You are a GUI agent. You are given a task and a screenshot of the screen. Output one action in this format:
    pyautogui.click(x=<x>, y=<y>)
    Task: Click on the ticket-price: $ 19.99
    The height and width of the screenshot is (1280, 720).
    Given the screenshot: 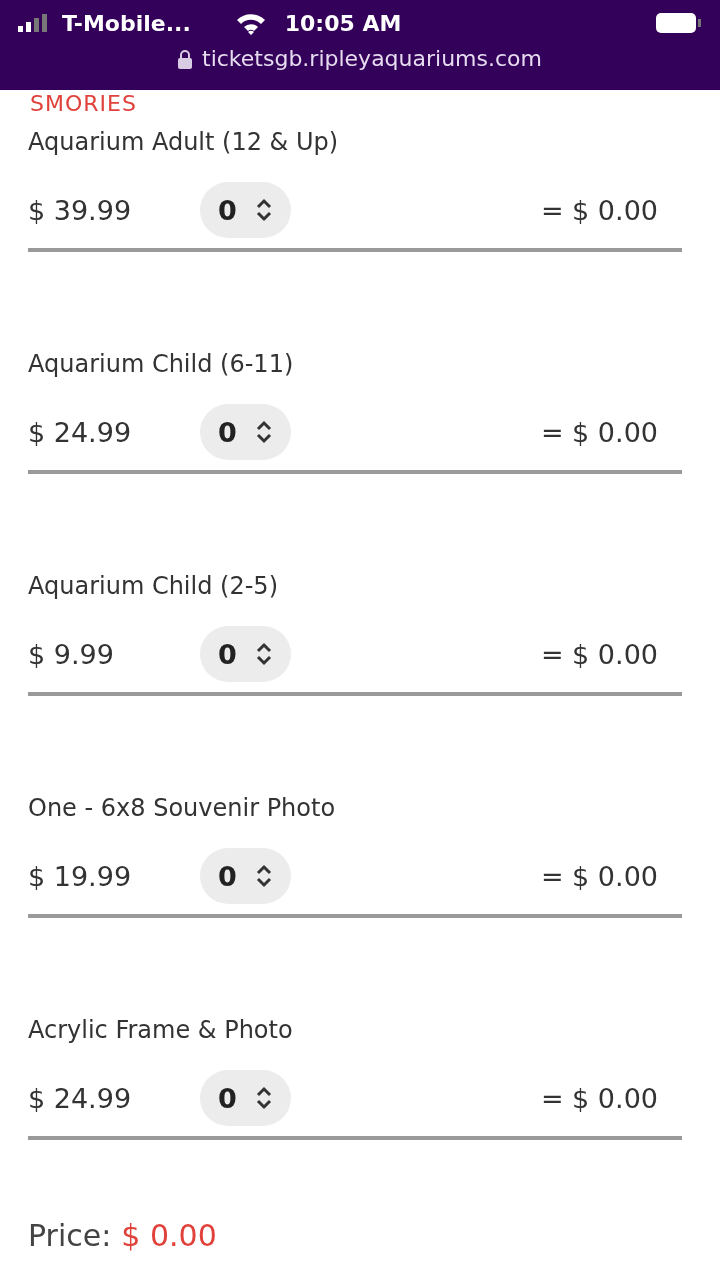 What is the action you would take?
    pyautogui.click(x=80, y=876)
    